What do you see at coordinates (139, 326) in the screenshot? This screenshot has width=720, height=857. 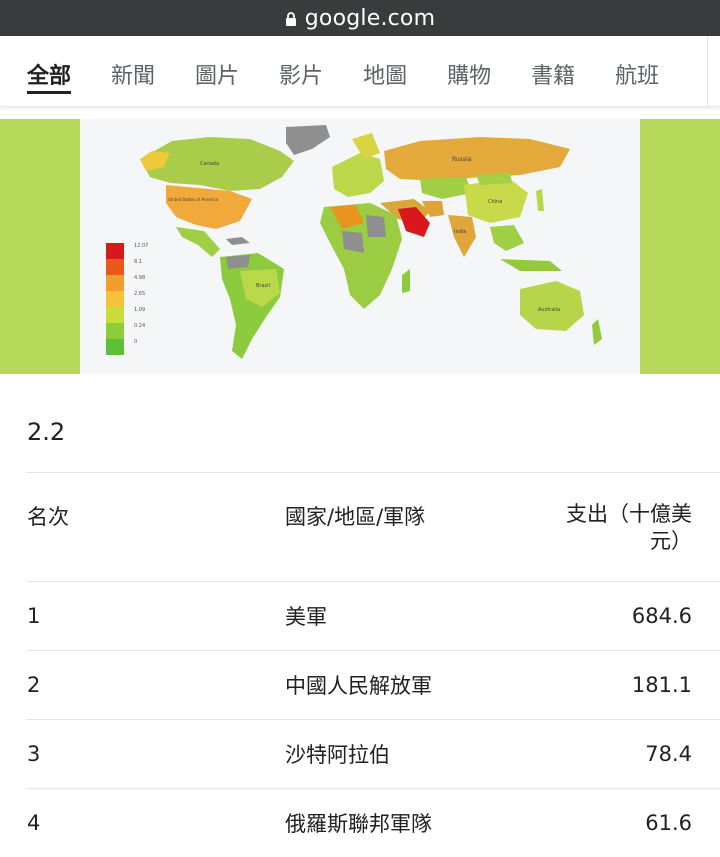 I see `legend-label: 0.24` at bounding box center [139, 326].